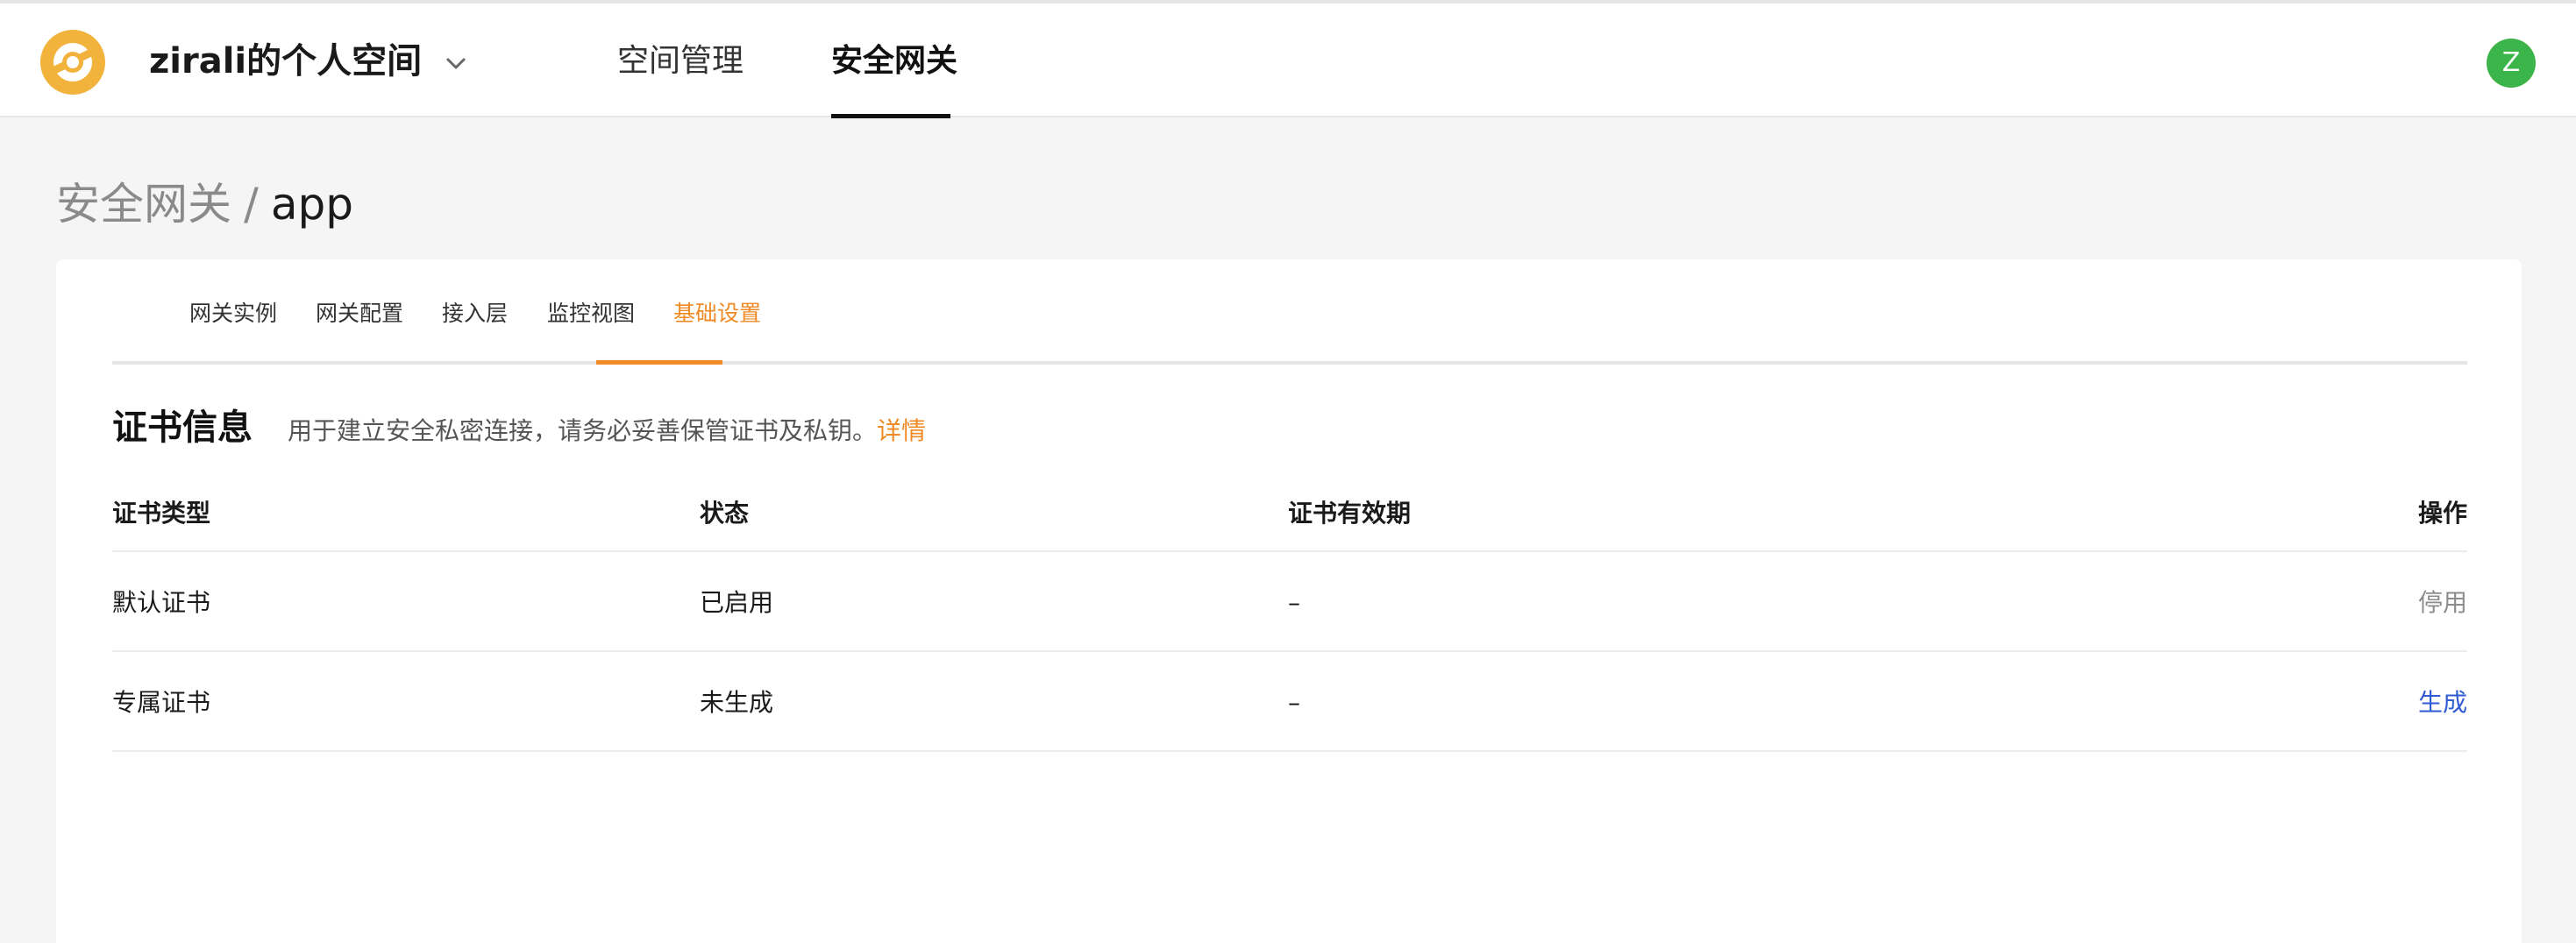  Describe the element at coordinates (737, 702) in the screenshot. I see `cert-status: 未生成` at that location.